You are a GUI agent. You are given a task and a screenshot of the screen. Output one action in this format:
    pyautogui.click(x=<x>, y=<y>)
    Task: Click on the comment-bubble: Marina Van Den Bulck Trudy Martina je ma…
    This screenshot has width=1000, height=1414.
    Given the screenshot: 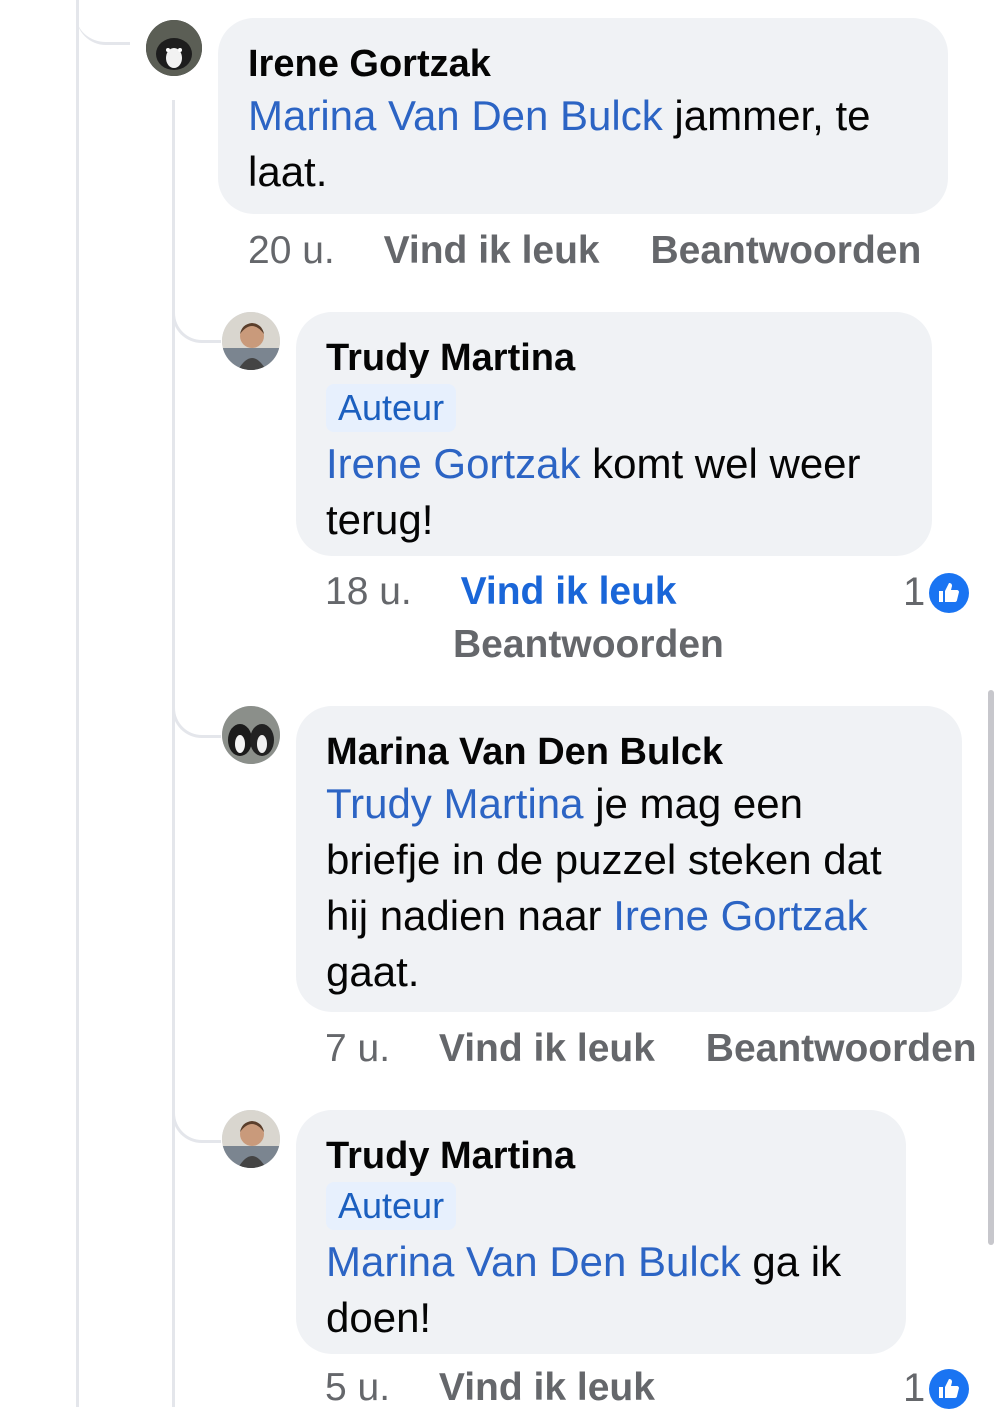 What is the action you would take?
    pyautogui.click(x=629, y=859)
    